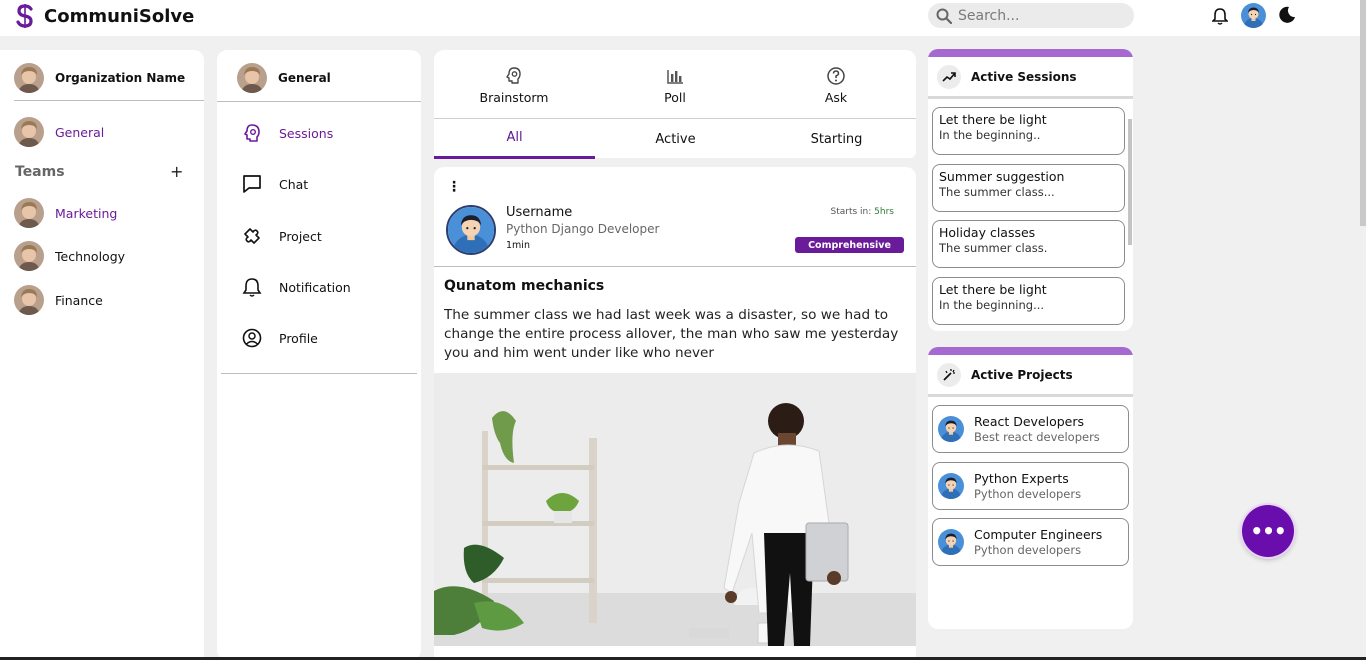  I want to click on session-subtitle: The summer class., so click(993, 248).